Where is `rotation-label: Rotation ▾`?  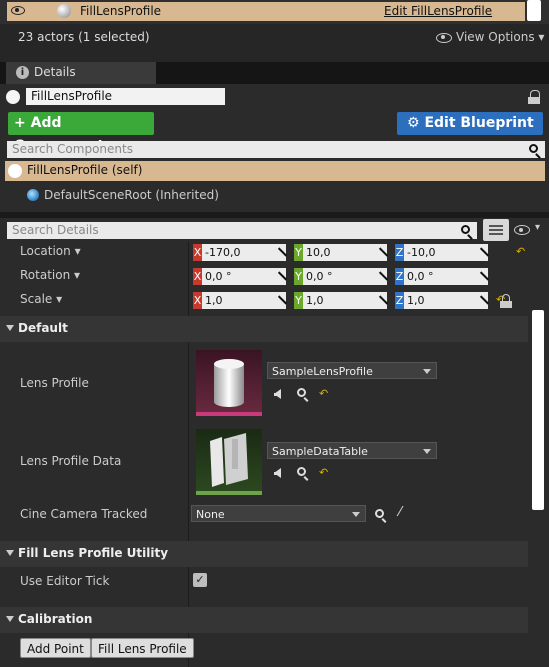
rotation-label: Rotation ▾ is located at coordinates (50, 275).